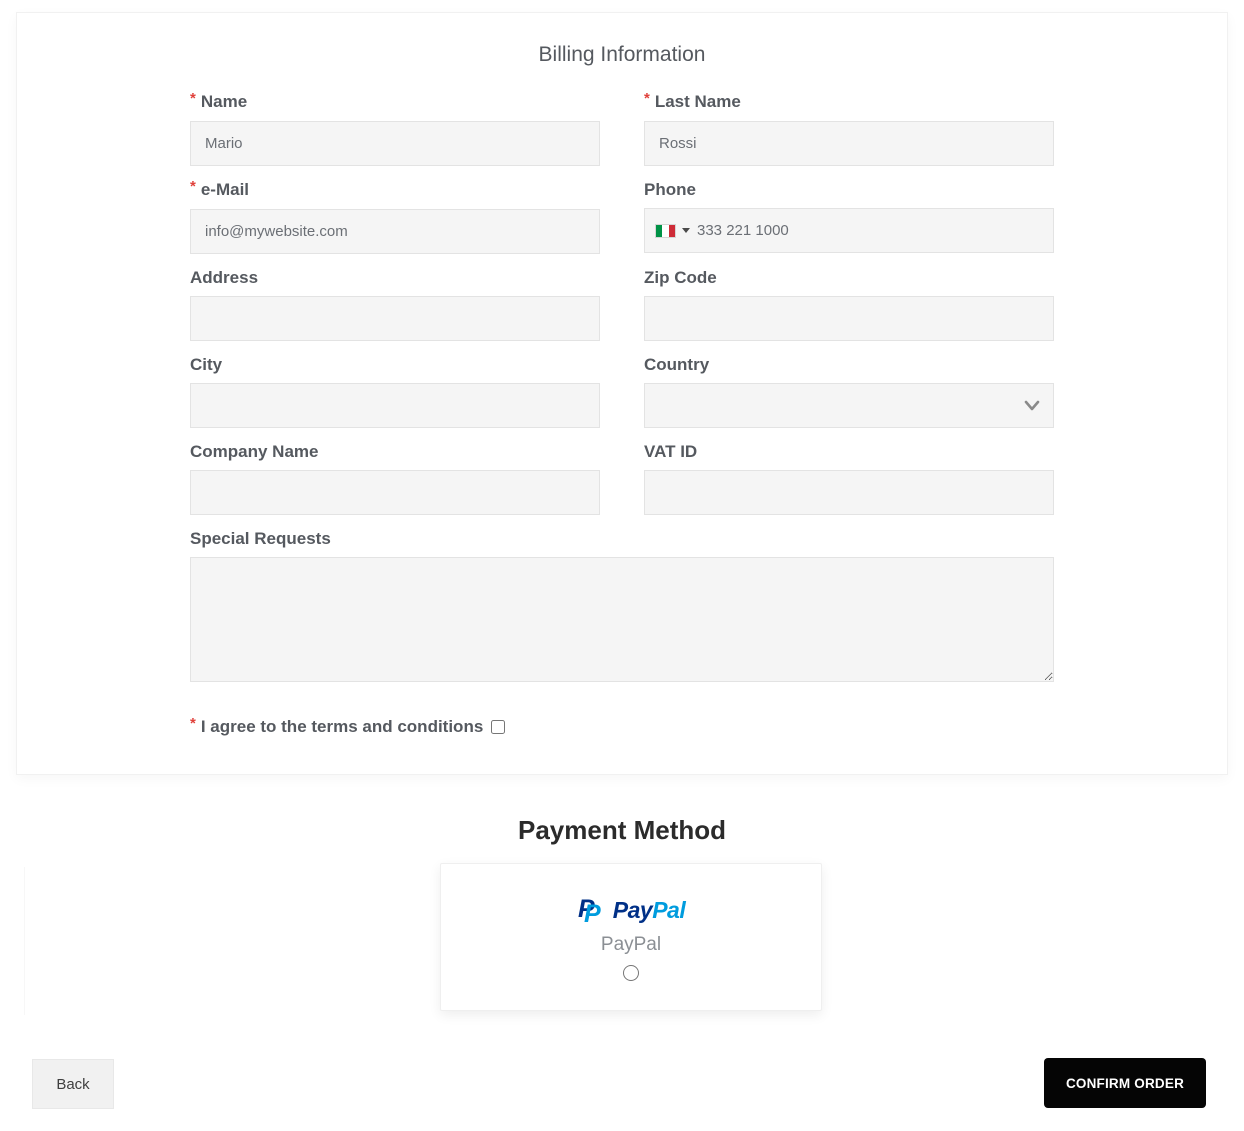 The width and height of the screenshot is (1244, 1131). I want to click on country-code-dropdown, so click(672, 230).